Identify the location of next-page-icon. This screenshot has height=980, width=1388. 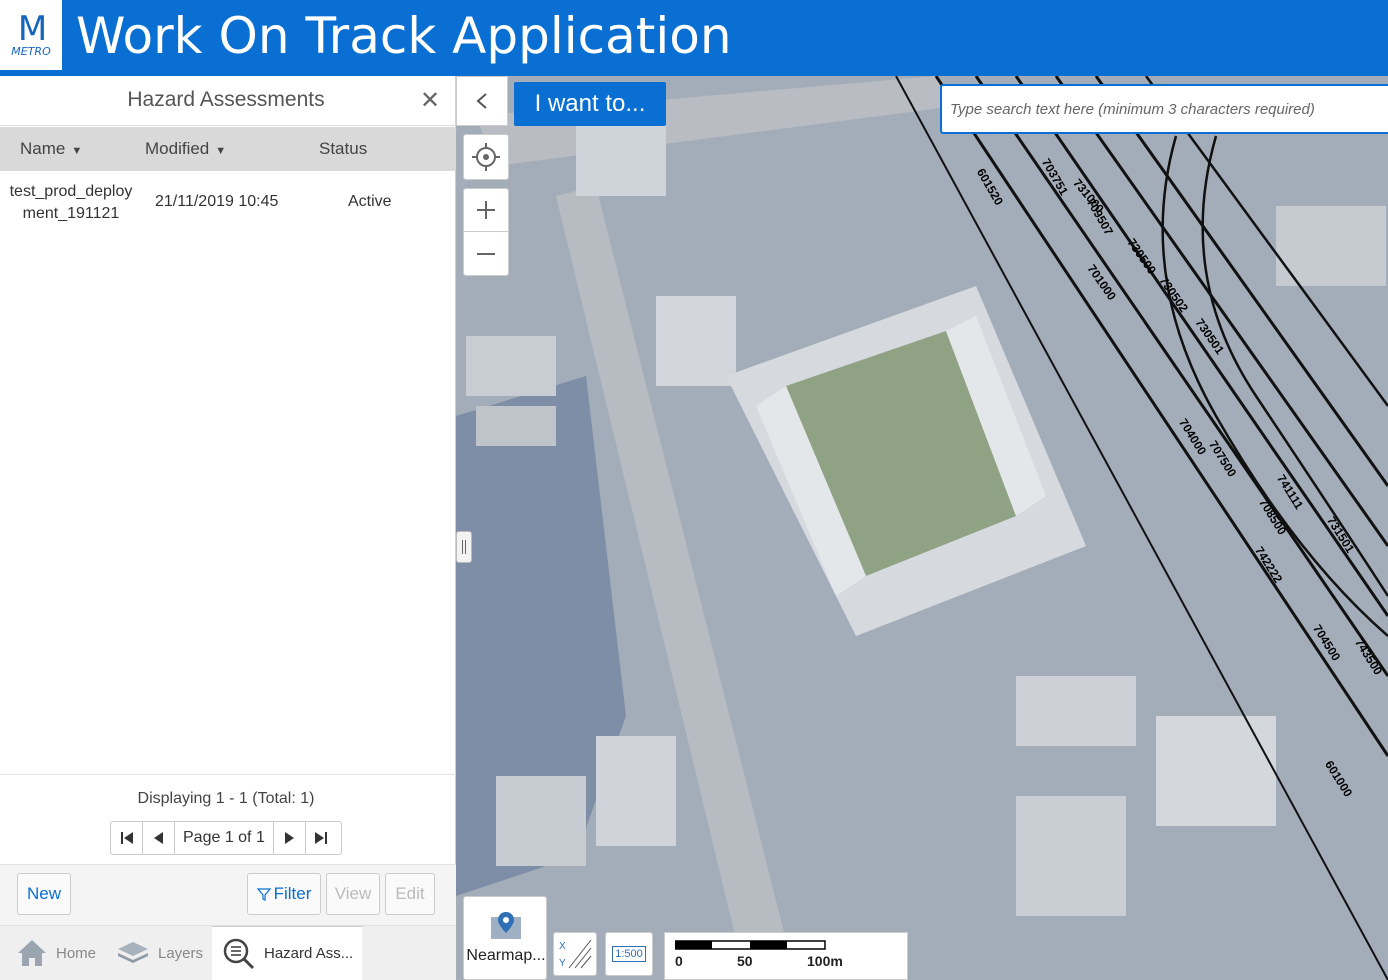
(290, 838).